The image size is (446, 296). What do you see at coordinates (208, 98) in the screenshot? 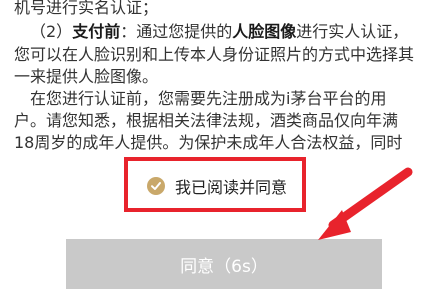
I see `agreement-line: 在您进行认证前，您需要先注册成为i茅台平台的用` at bounding box center [208, 98].